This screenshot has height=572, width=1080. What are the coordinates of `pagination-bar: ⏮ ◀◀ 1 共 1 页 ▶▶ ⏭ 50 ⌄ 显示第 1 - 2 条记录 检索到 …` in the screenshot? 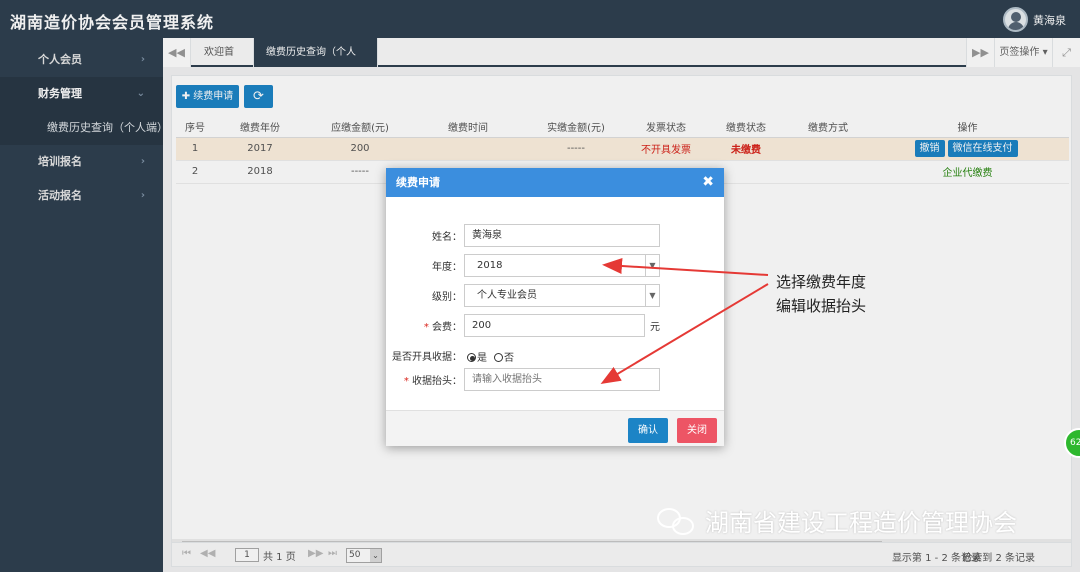 It's located at (621, 554).